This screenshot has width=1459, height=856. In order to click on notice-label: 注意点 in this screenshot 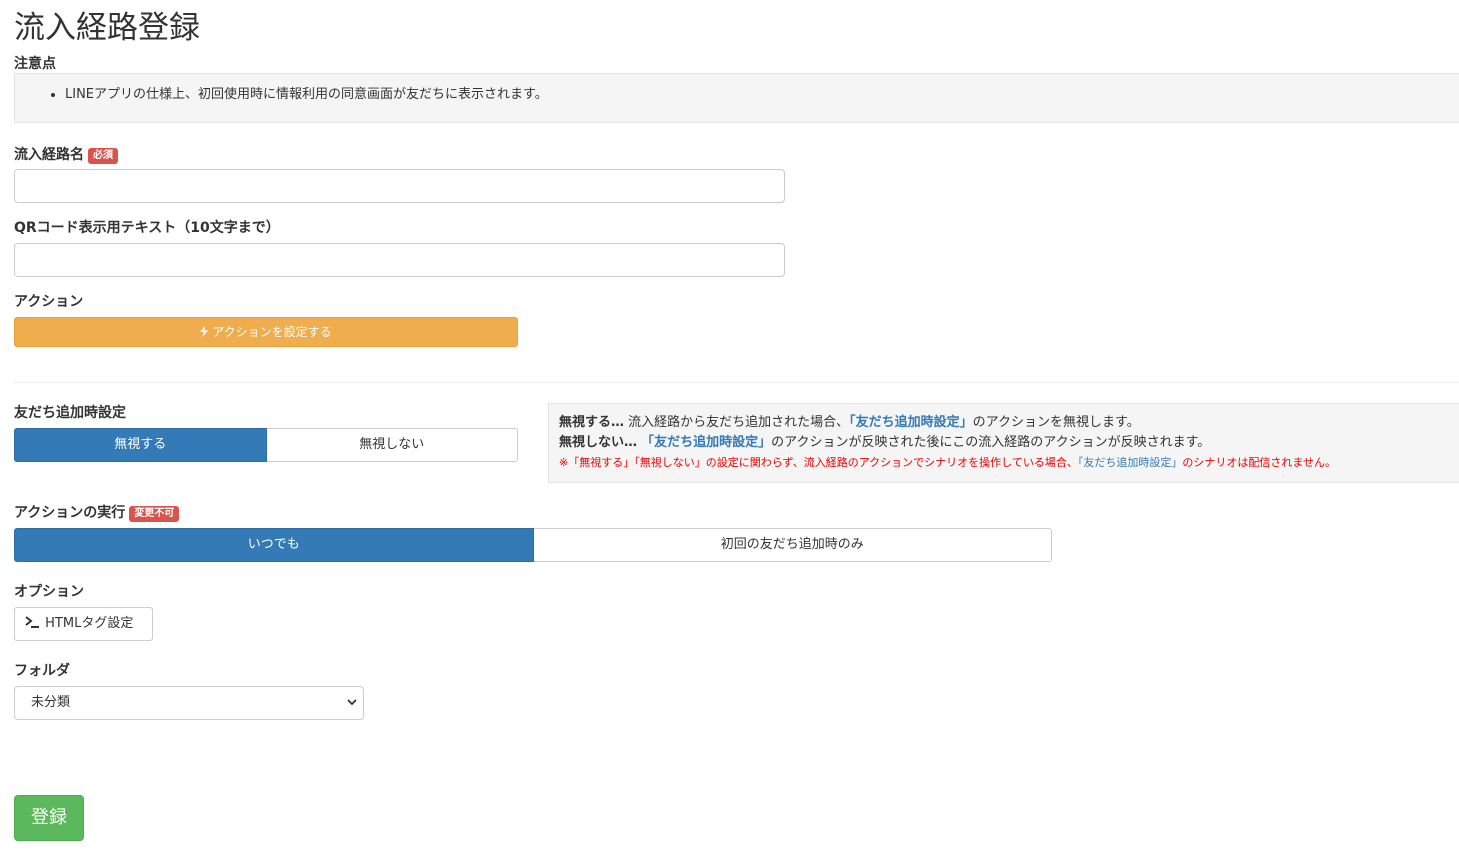, I will do `click(35, 64)`.